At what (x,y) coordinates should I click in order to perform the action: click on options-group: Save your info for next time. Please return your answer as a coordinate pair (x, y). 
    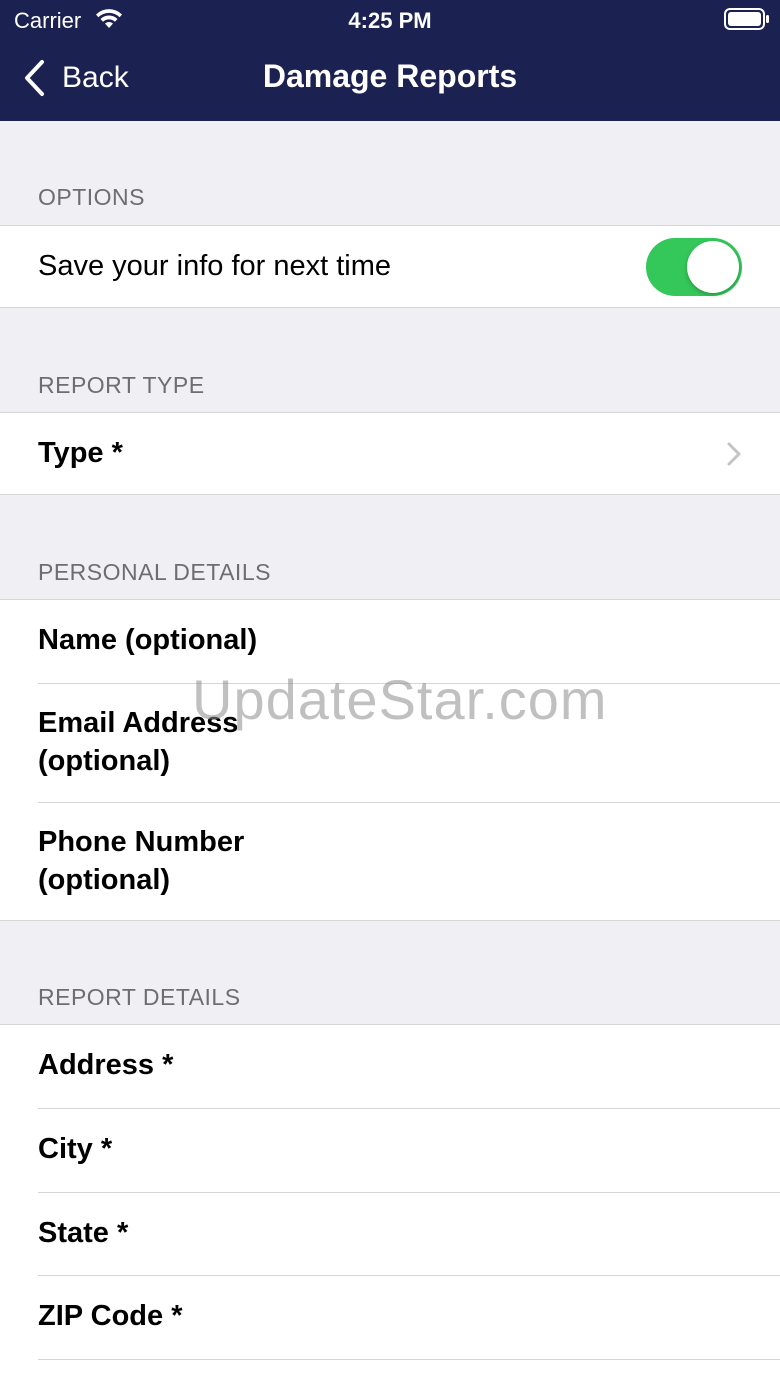
    Looking at the image, I should click on (390, 266).